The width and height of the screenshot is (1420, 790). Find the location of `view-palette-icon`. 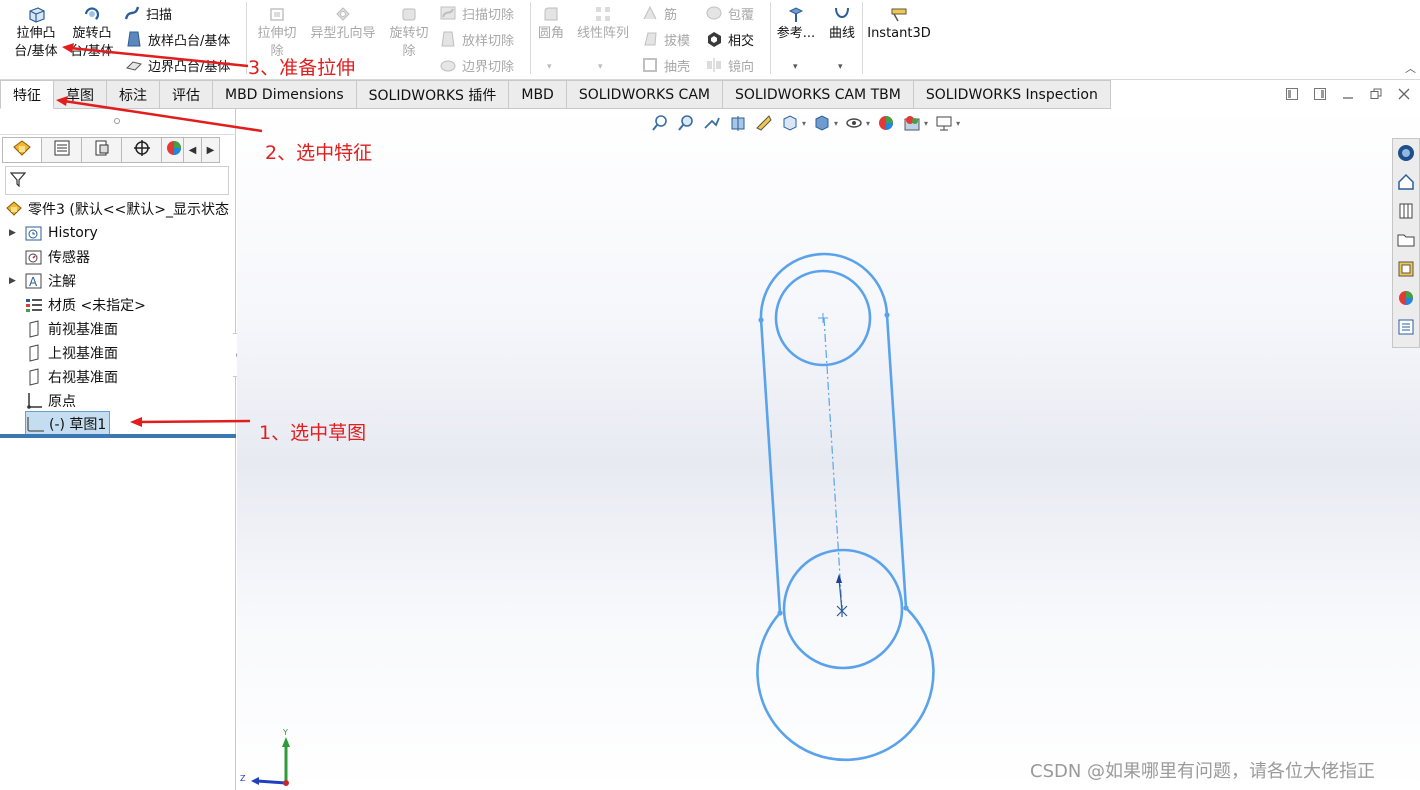

view-palette-icon is located at coordinates (1406, 269).